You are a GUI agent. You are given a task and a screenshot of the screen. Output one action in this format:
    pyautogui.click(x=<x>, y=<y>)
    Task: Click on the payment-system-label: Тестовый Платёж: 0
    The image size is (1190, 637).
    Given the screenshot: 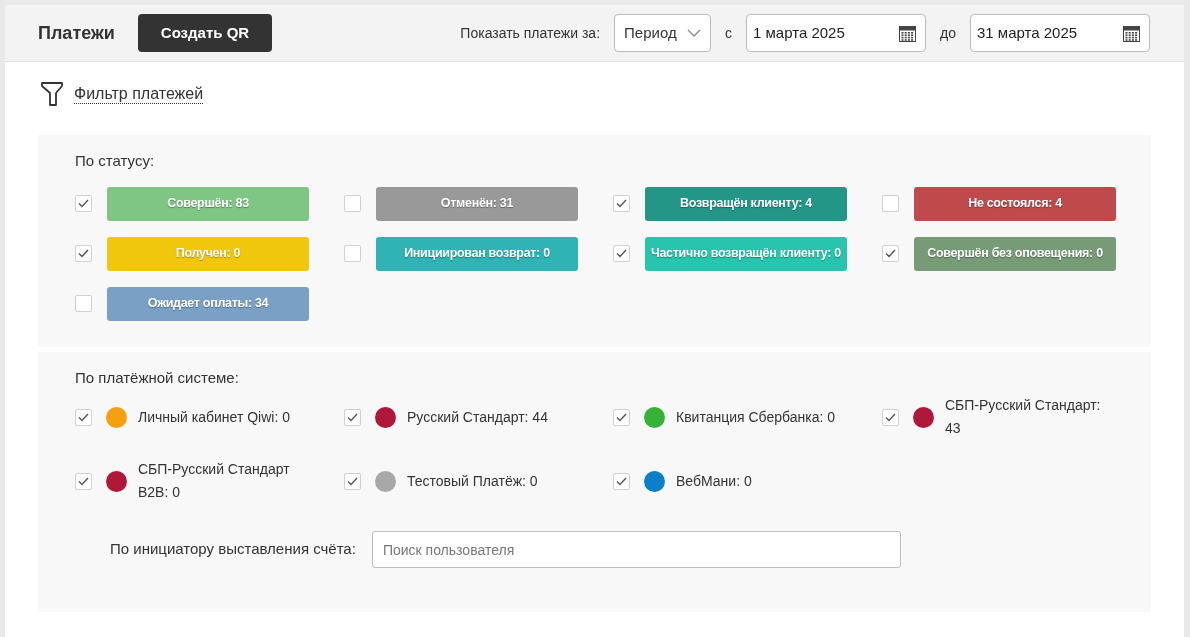 What is the action you would take?
    pyautogui.click(x=473, y=481)
    